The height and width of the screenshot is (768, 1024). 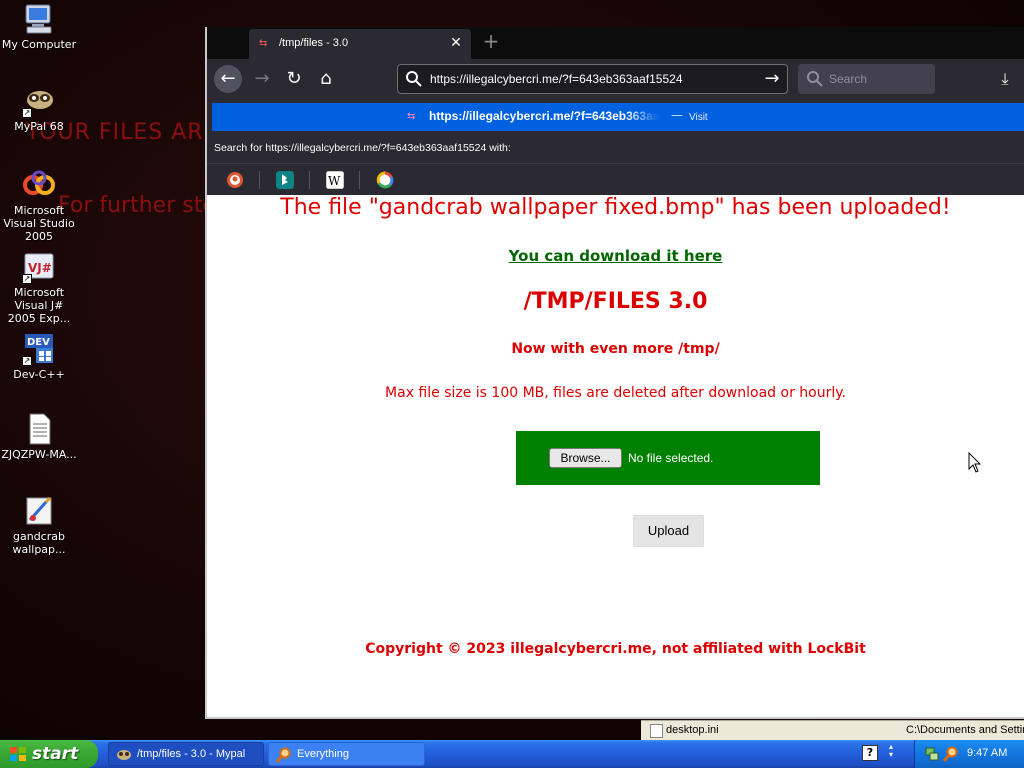 I want to click on visual-jsharp-icon: VJ# ↗, so click(x=39, y=267).